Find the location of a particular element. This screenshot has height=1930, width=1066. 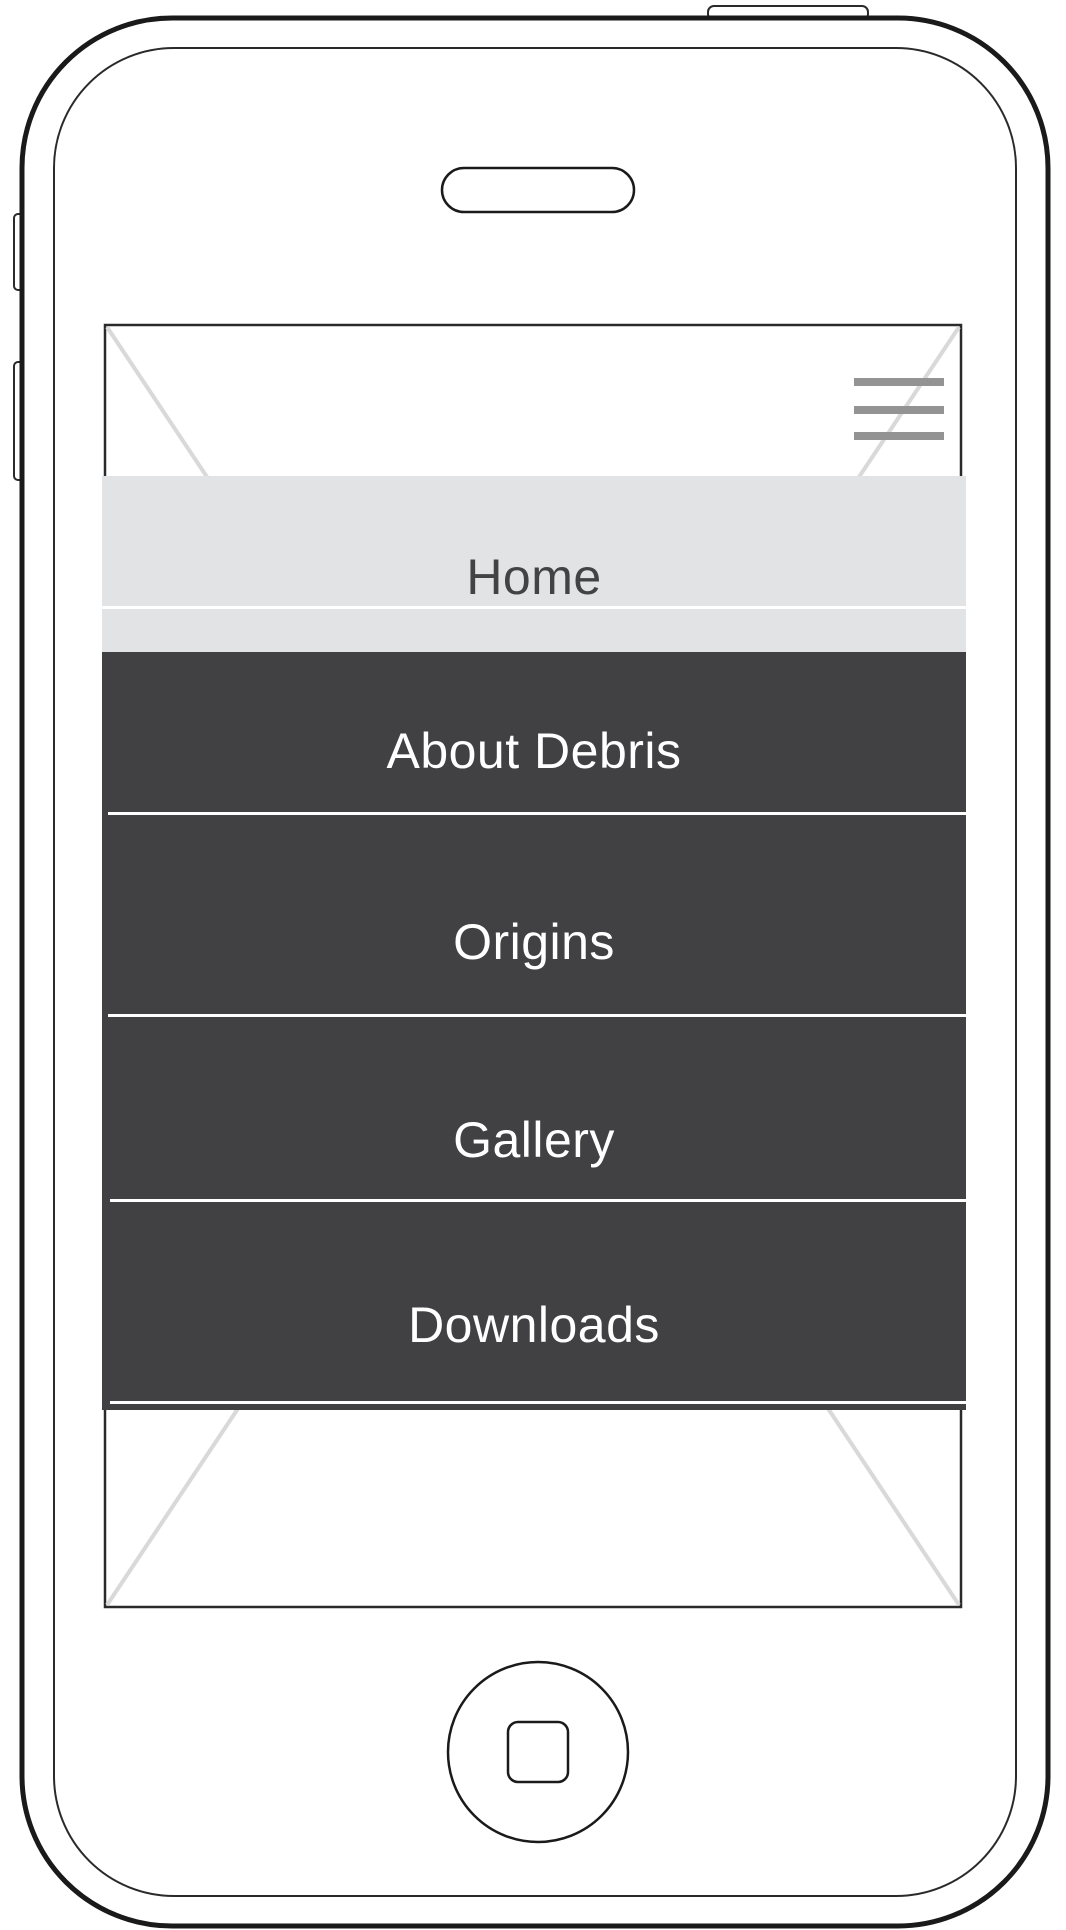

menu-item-origins: Origins is located at coordinates (534, 916).